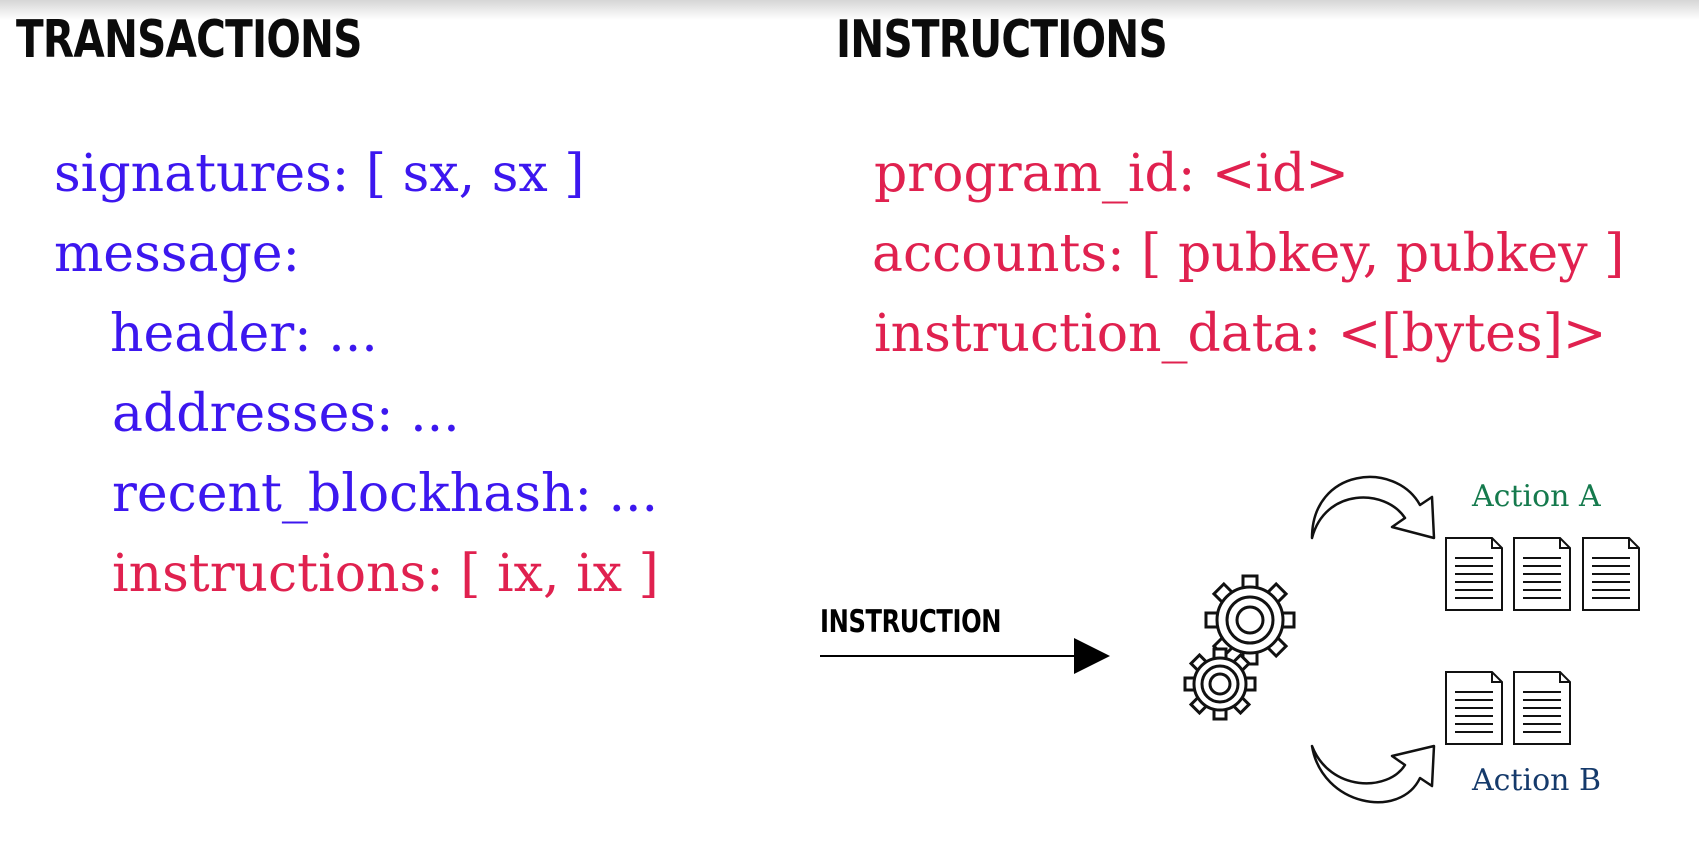 This screenshot has height=851, width=1699. I want to click on action-a-documents, so click(1542, 574).